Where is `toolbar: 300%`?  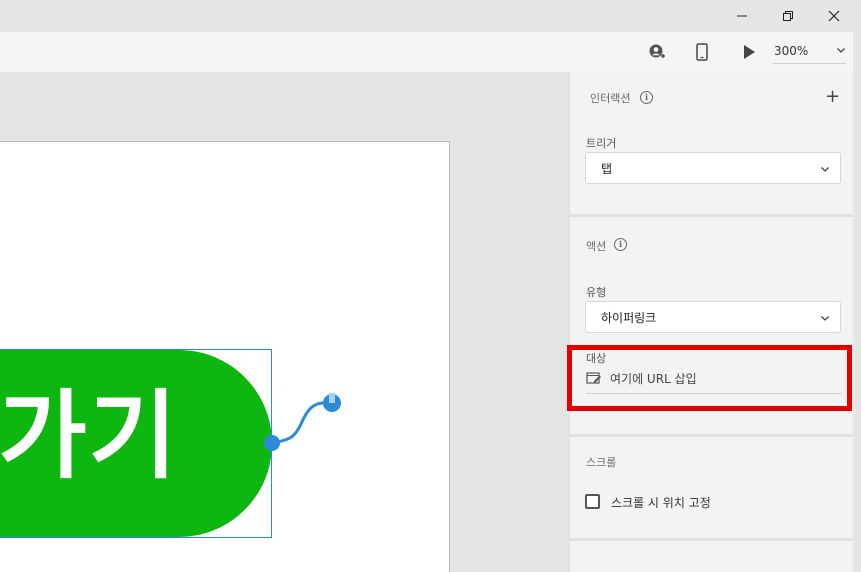
toolbar: 300% is located at coordinates (430, 52).